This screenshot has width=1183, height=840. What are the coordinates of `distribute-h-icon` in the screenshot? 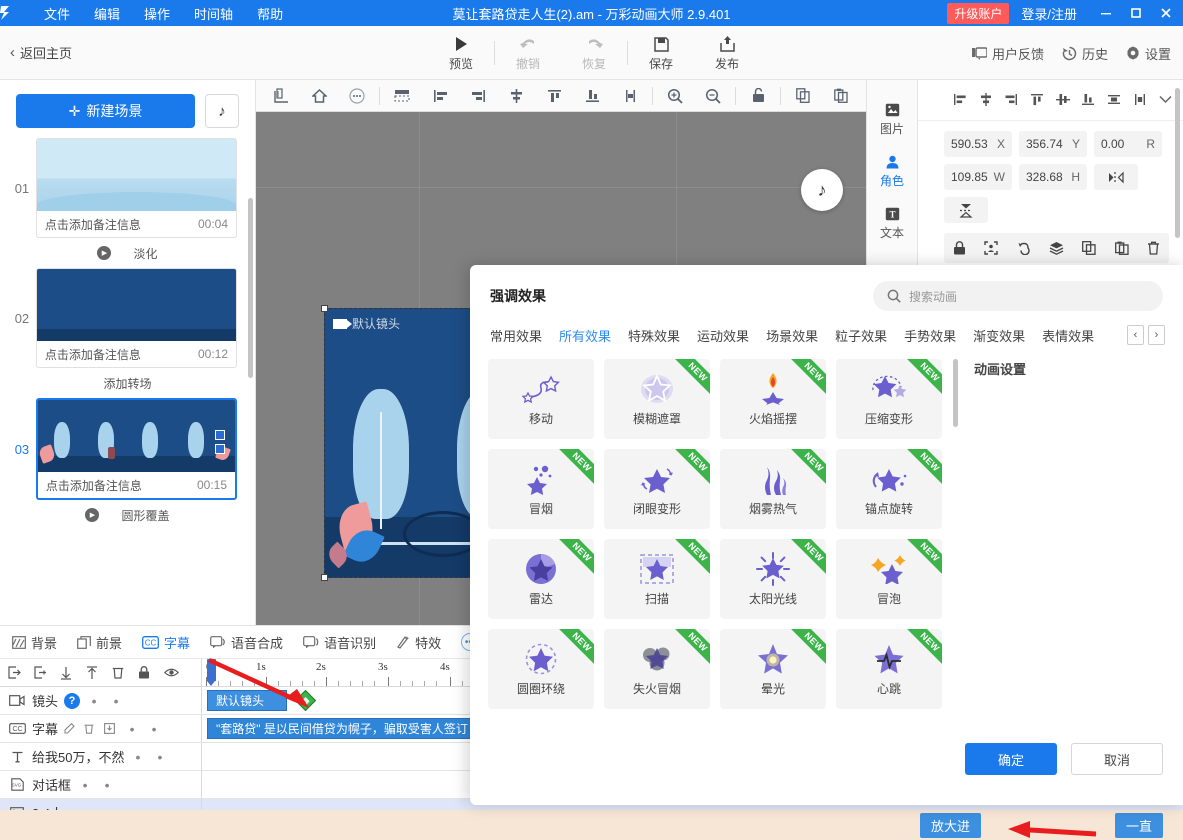 It's located at (1140, 99).